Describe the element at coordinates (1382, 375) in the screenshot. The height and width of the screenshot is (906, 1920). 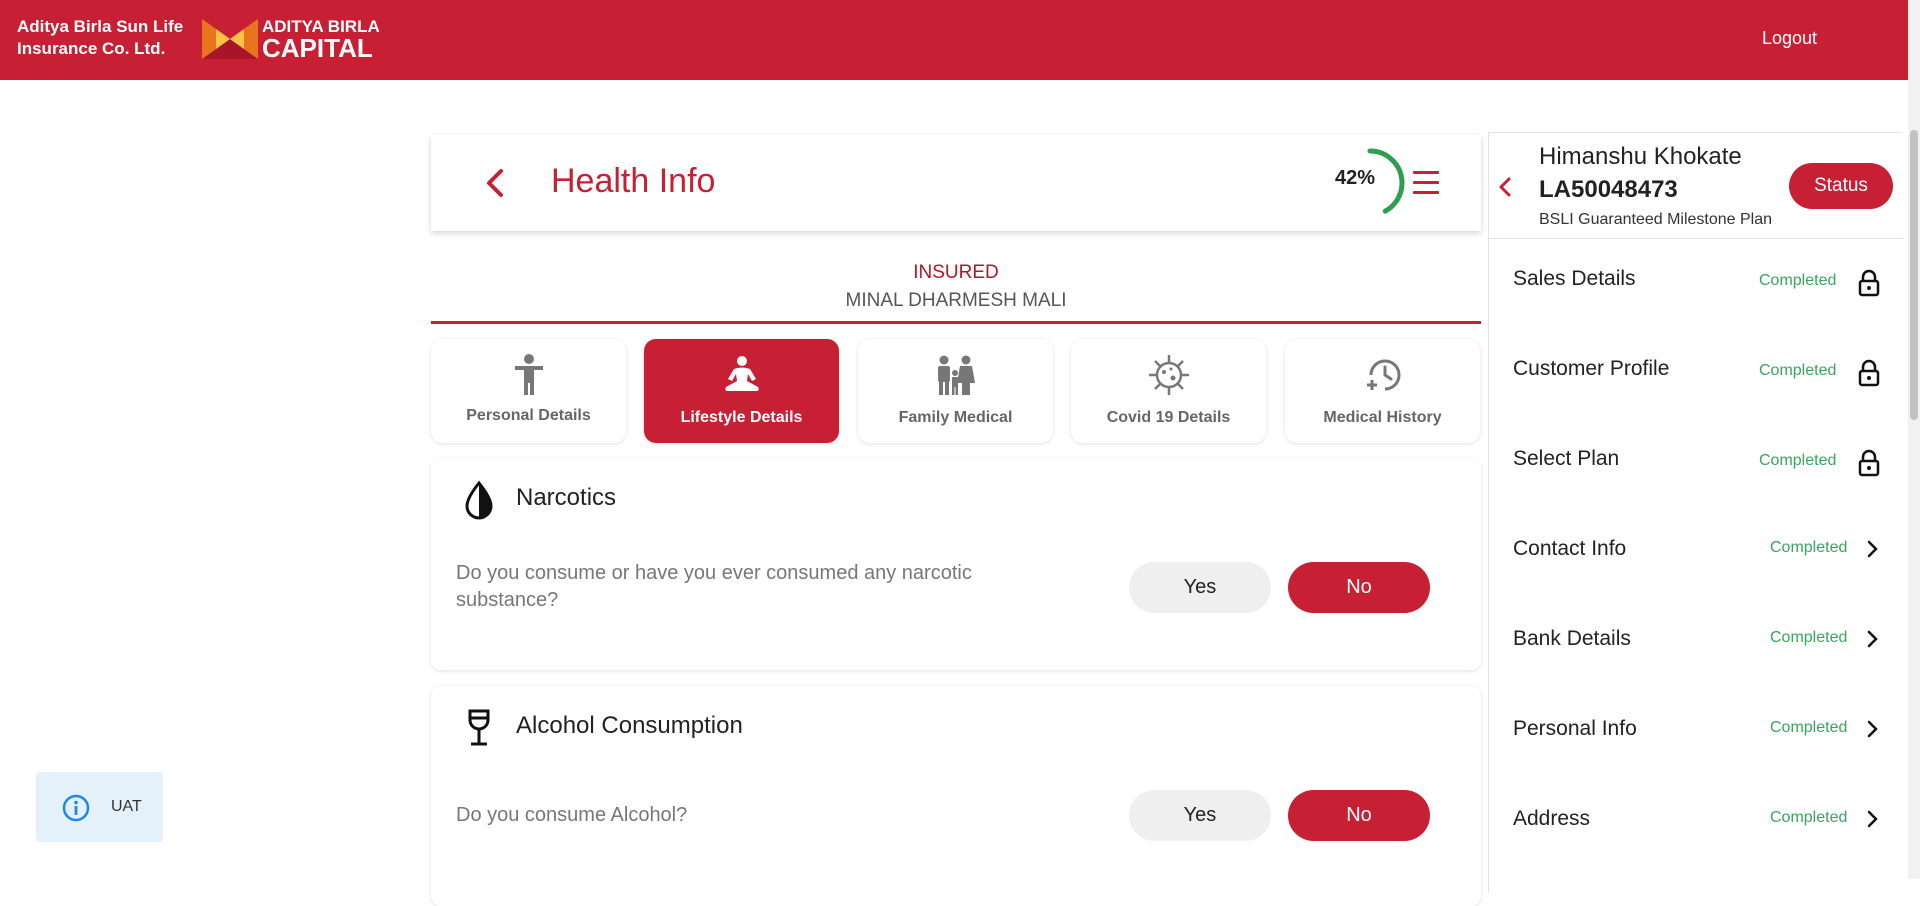
I see `history-icon` at that location.